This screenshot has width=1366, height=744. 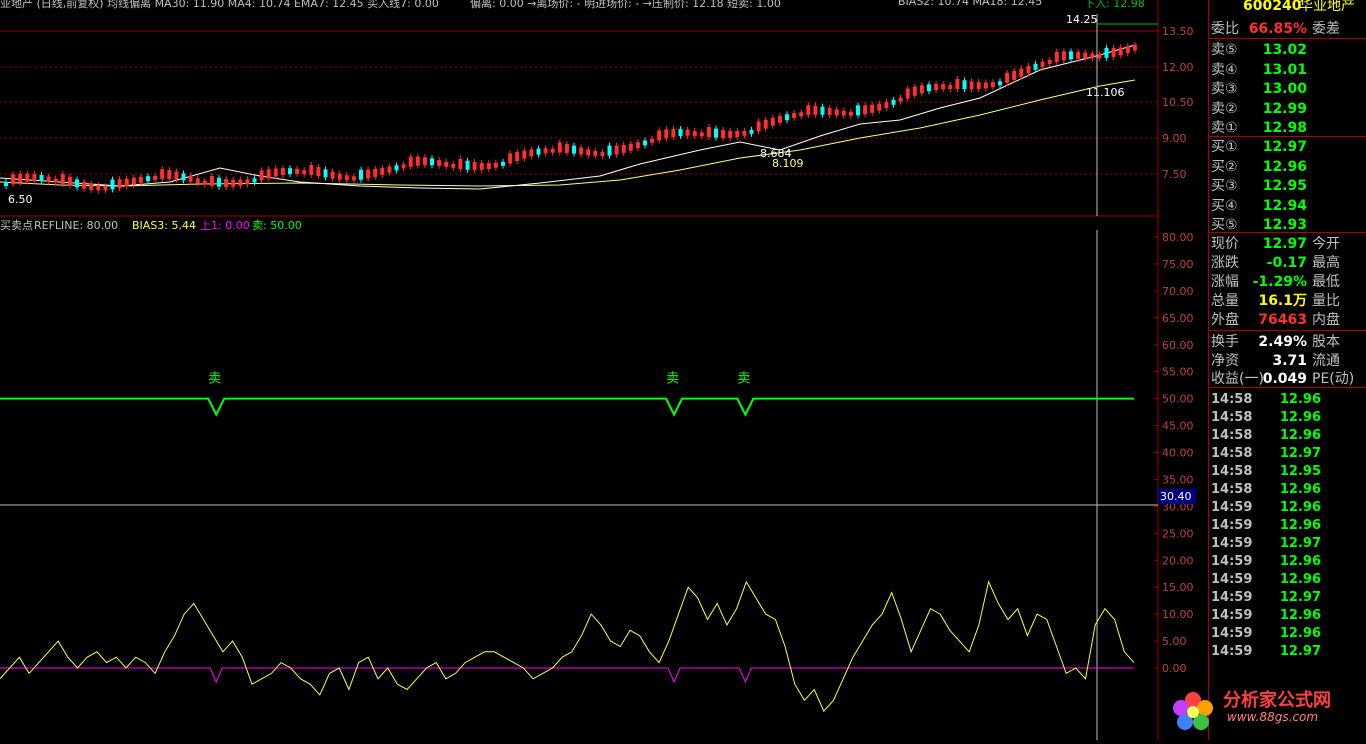 What do you see at coordinates (1178, 614) in the screenshot?
I see `indicator-axis-label: 10.00` at bounding box center [1178, 614].